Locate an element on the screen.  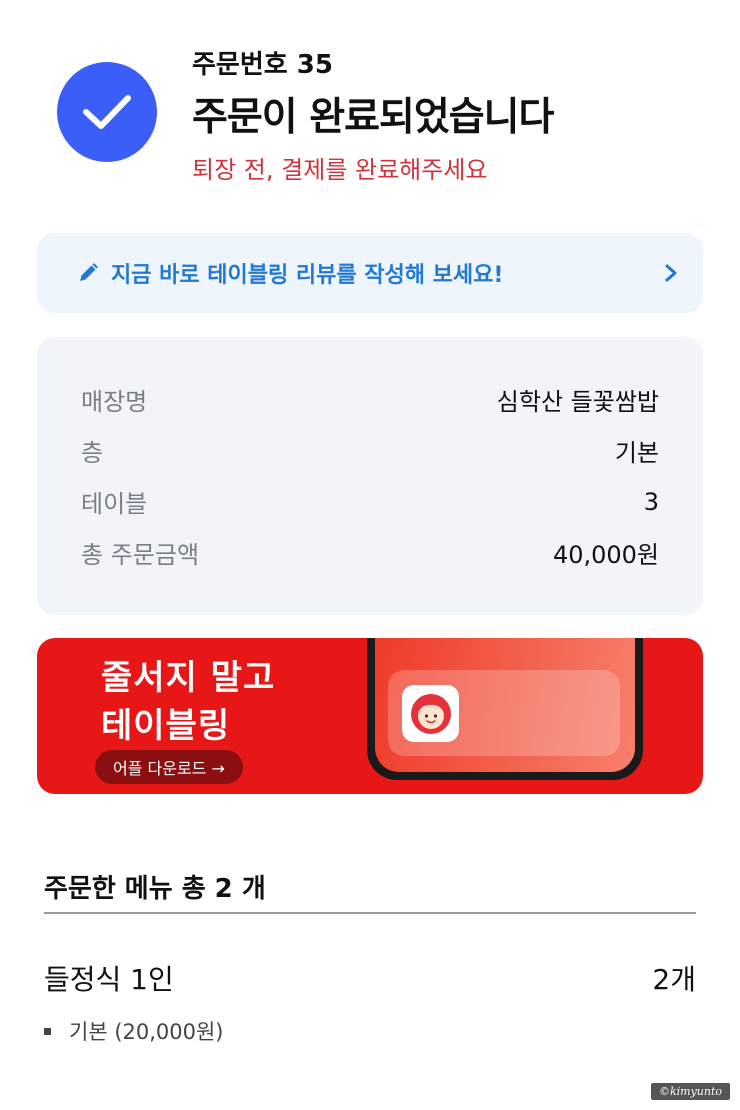
app-promo-banner: 줄서지 말고 테이블링 어플 다운로드 → is located at coordinates (370, 716).